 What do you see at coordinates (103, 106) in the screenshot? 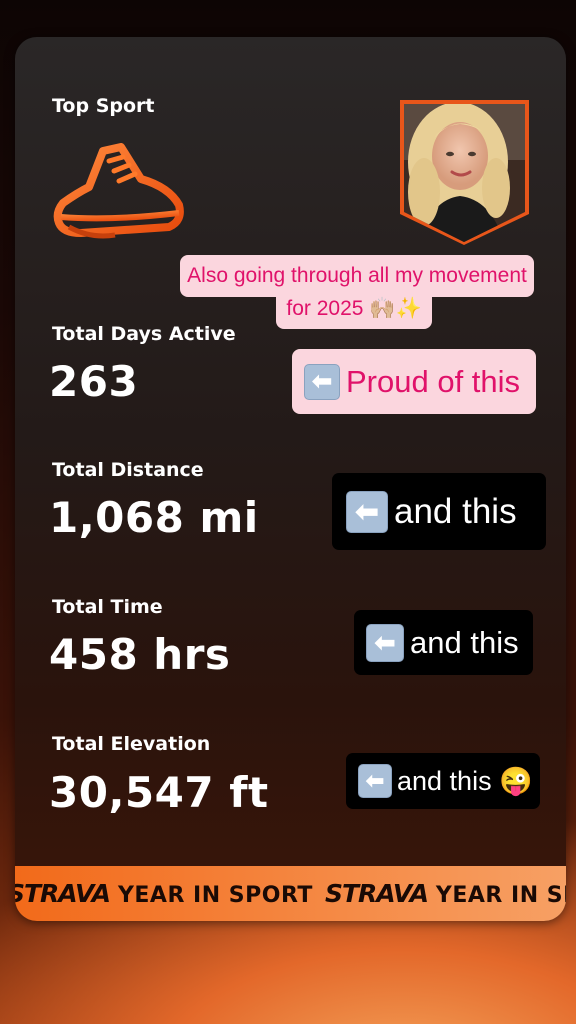
I see `top-sport-label: Top Sport` at bounding box center [103, 106].